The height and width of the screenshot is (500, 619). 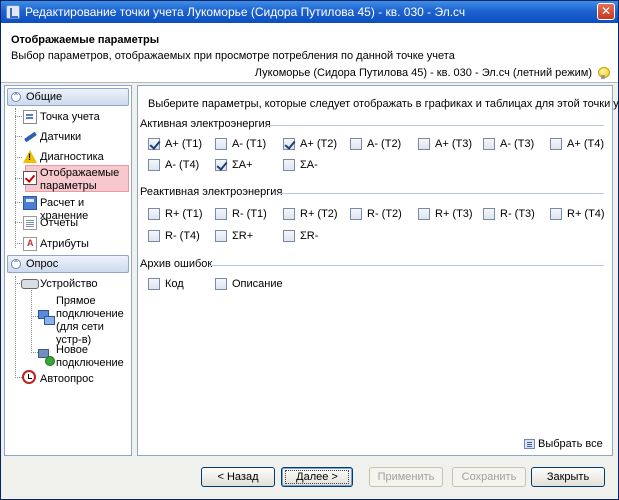 What do you see at coordinates (30, 137) in the screenshot?
I see `pencil-icon` at bounding box center [30, 137].